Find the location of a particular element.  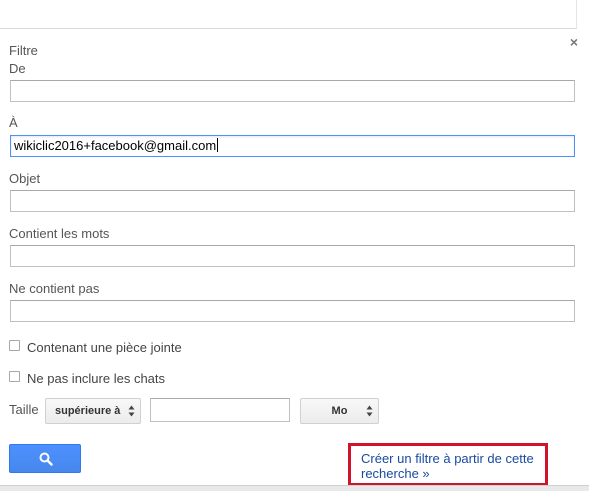

from-label: De is located at coordinates (17, 68).